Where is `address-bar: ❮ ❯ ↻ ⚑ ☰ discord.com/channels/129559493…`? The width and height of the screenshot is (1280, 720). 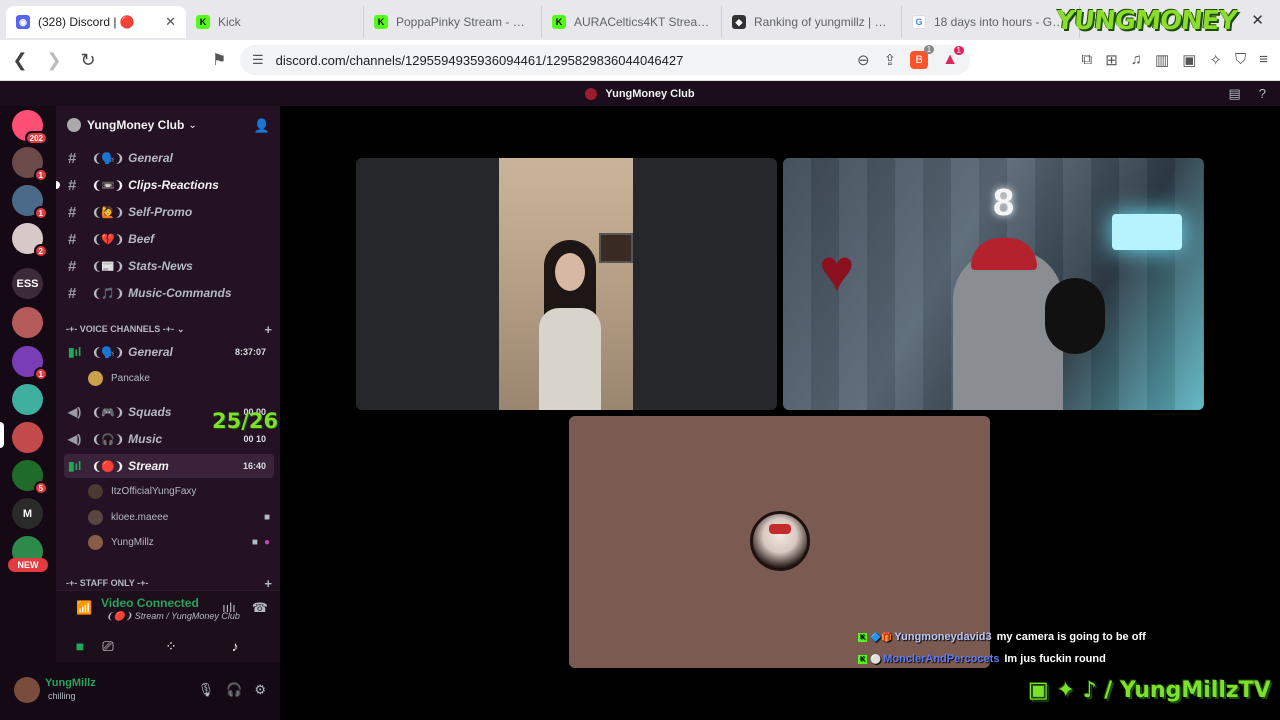 address-bar: ❮ ❯ ↻ ⚑ ☰ discord.com/channels/129559493… is located at coordinates (640, 60).